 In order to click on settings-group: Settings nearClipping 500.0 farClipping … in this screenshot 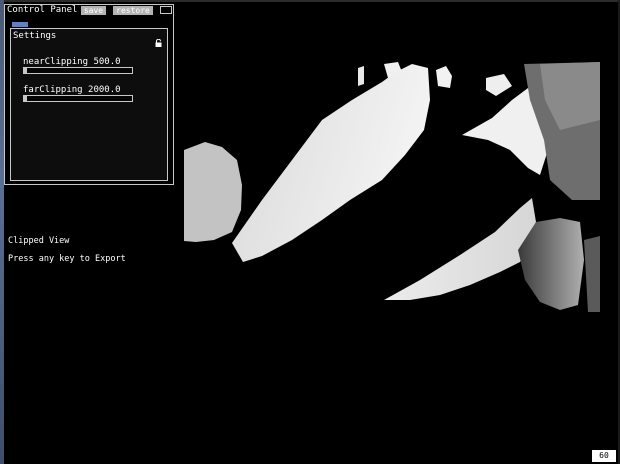, I will do `click(89, 104)`.